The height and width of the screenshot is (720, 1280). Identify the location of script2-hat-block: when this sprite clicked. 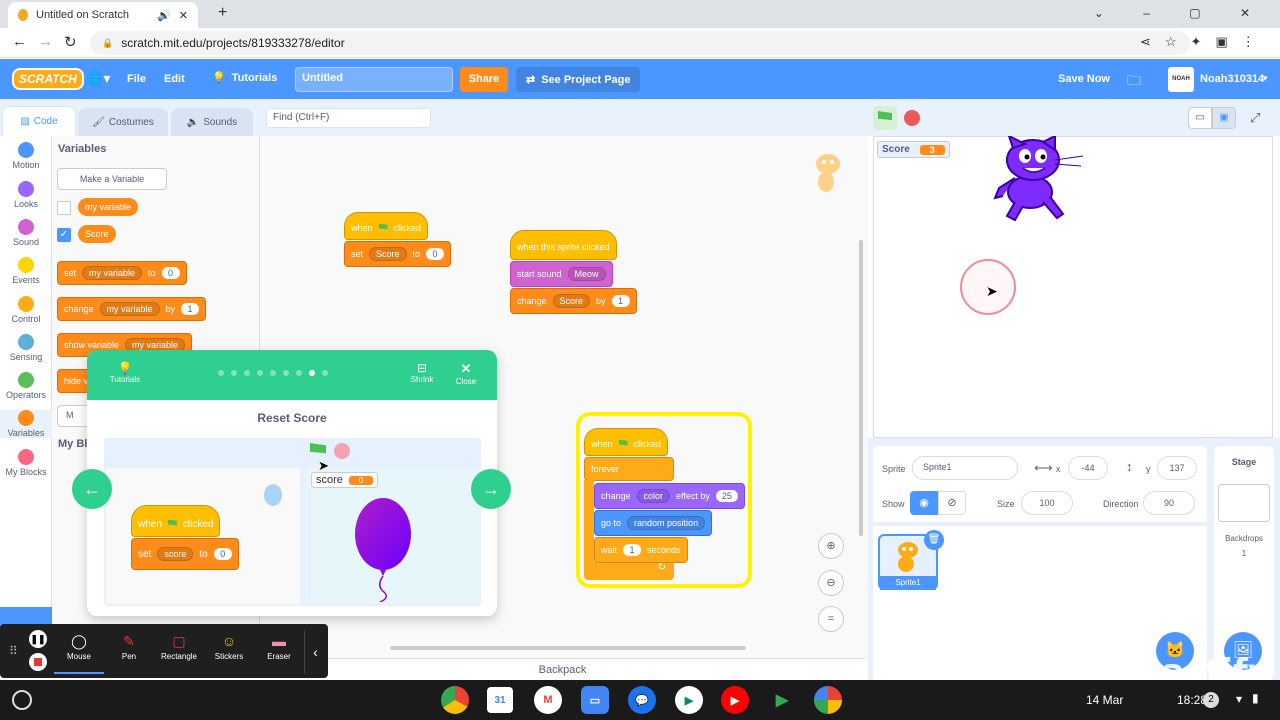
(563, 245).